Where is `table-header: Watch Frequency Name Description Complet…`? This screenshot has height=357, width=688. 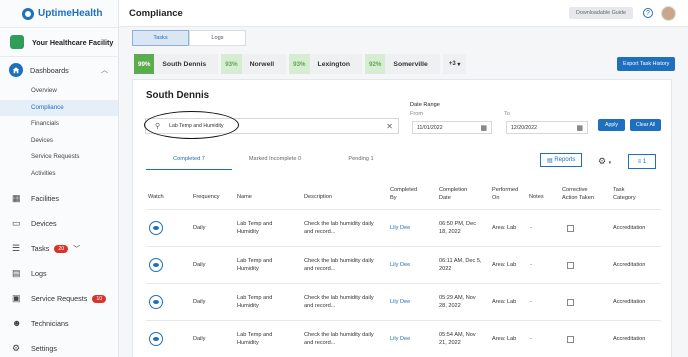
table-header: Watch Frequency Name Description Complet… is located at coordinates (403, 197).